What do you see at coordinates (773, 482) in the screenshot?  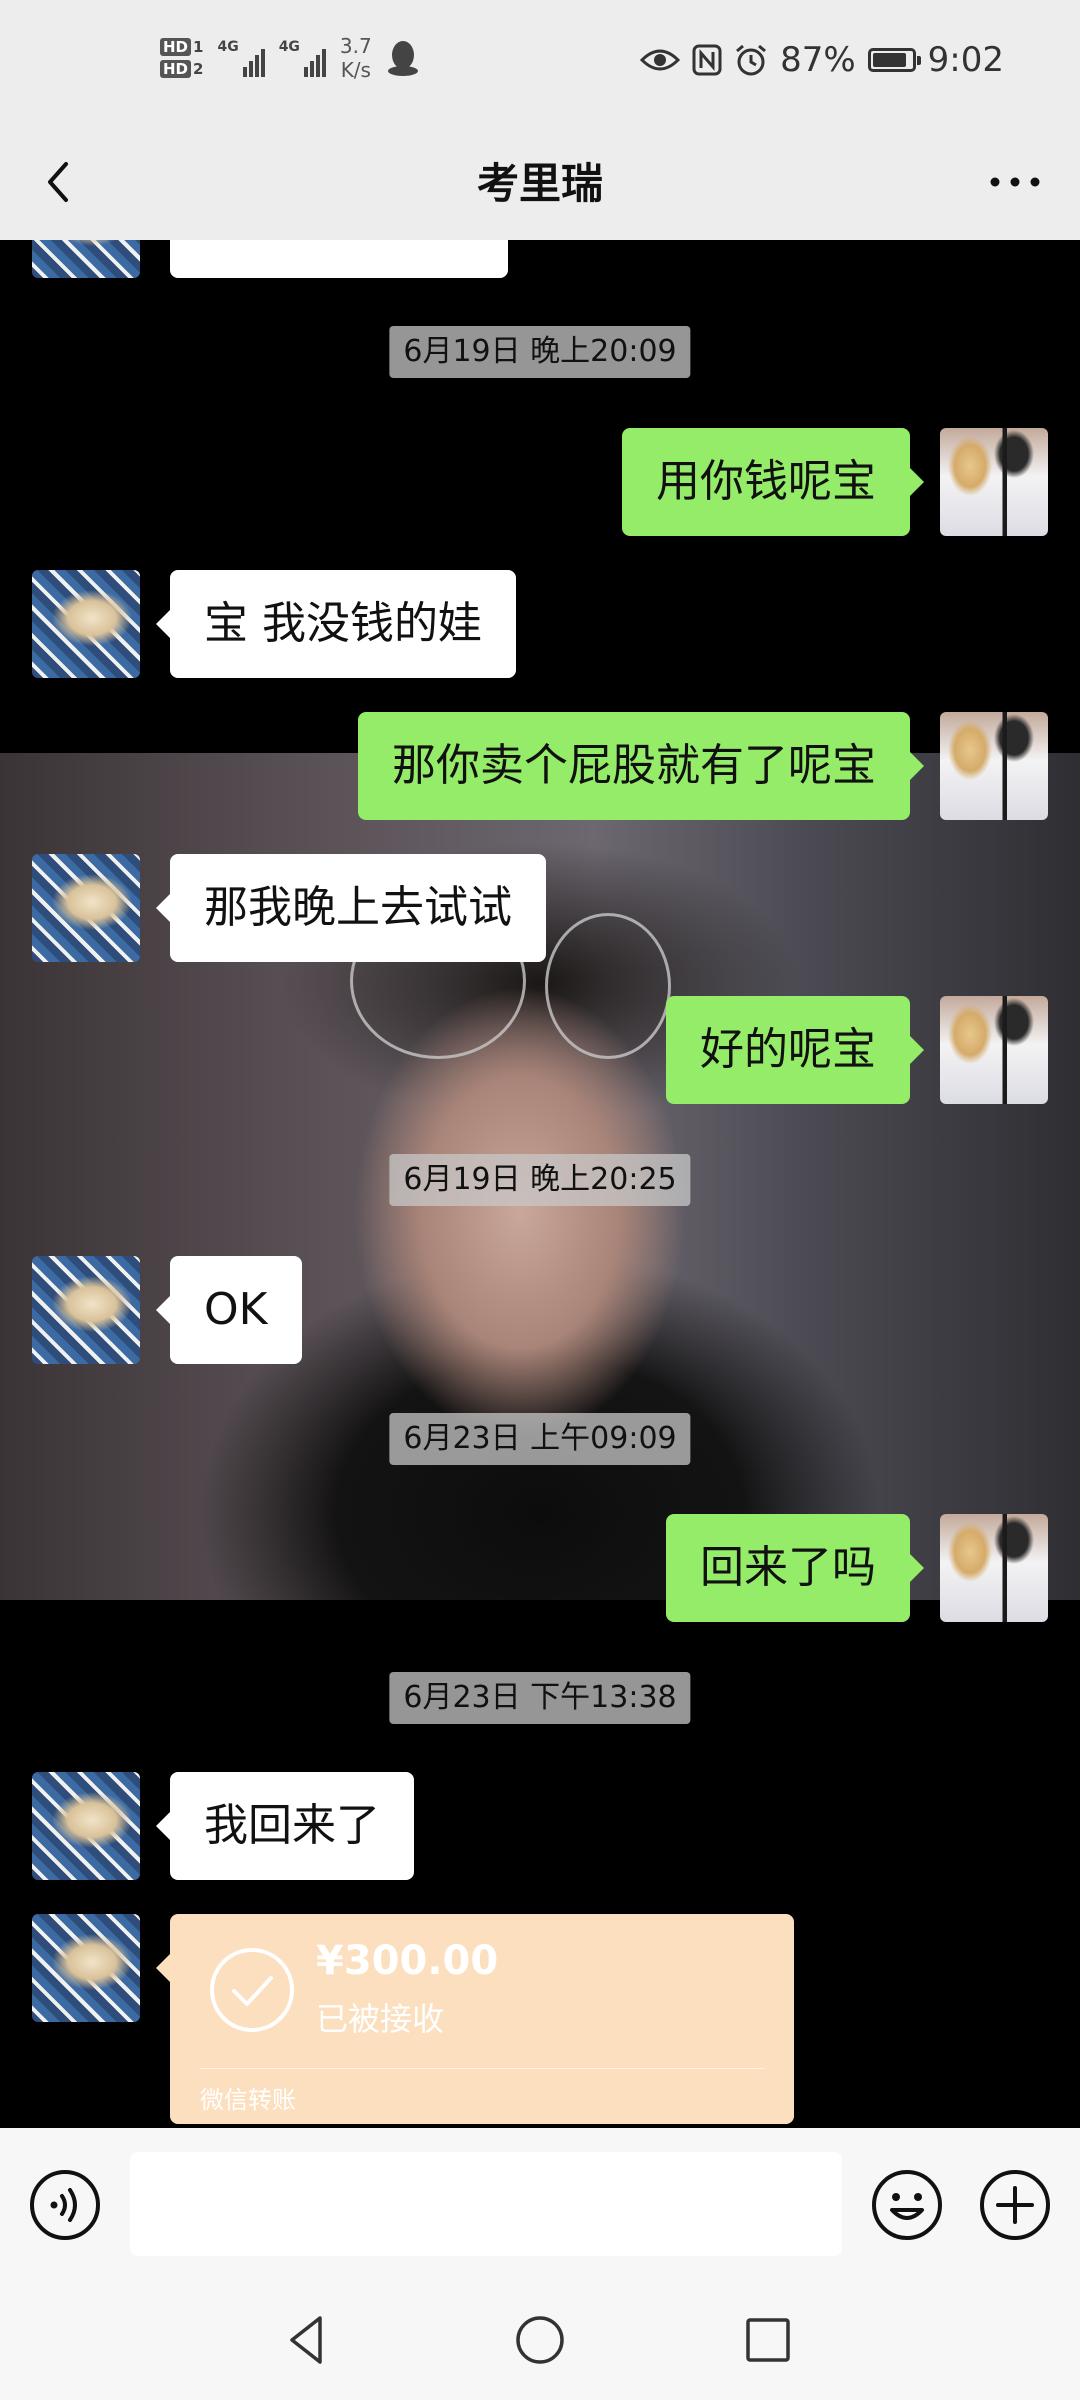 I see `message-bubble-outgoing: 用你钱呢宝` at bounding box center [773, 482].